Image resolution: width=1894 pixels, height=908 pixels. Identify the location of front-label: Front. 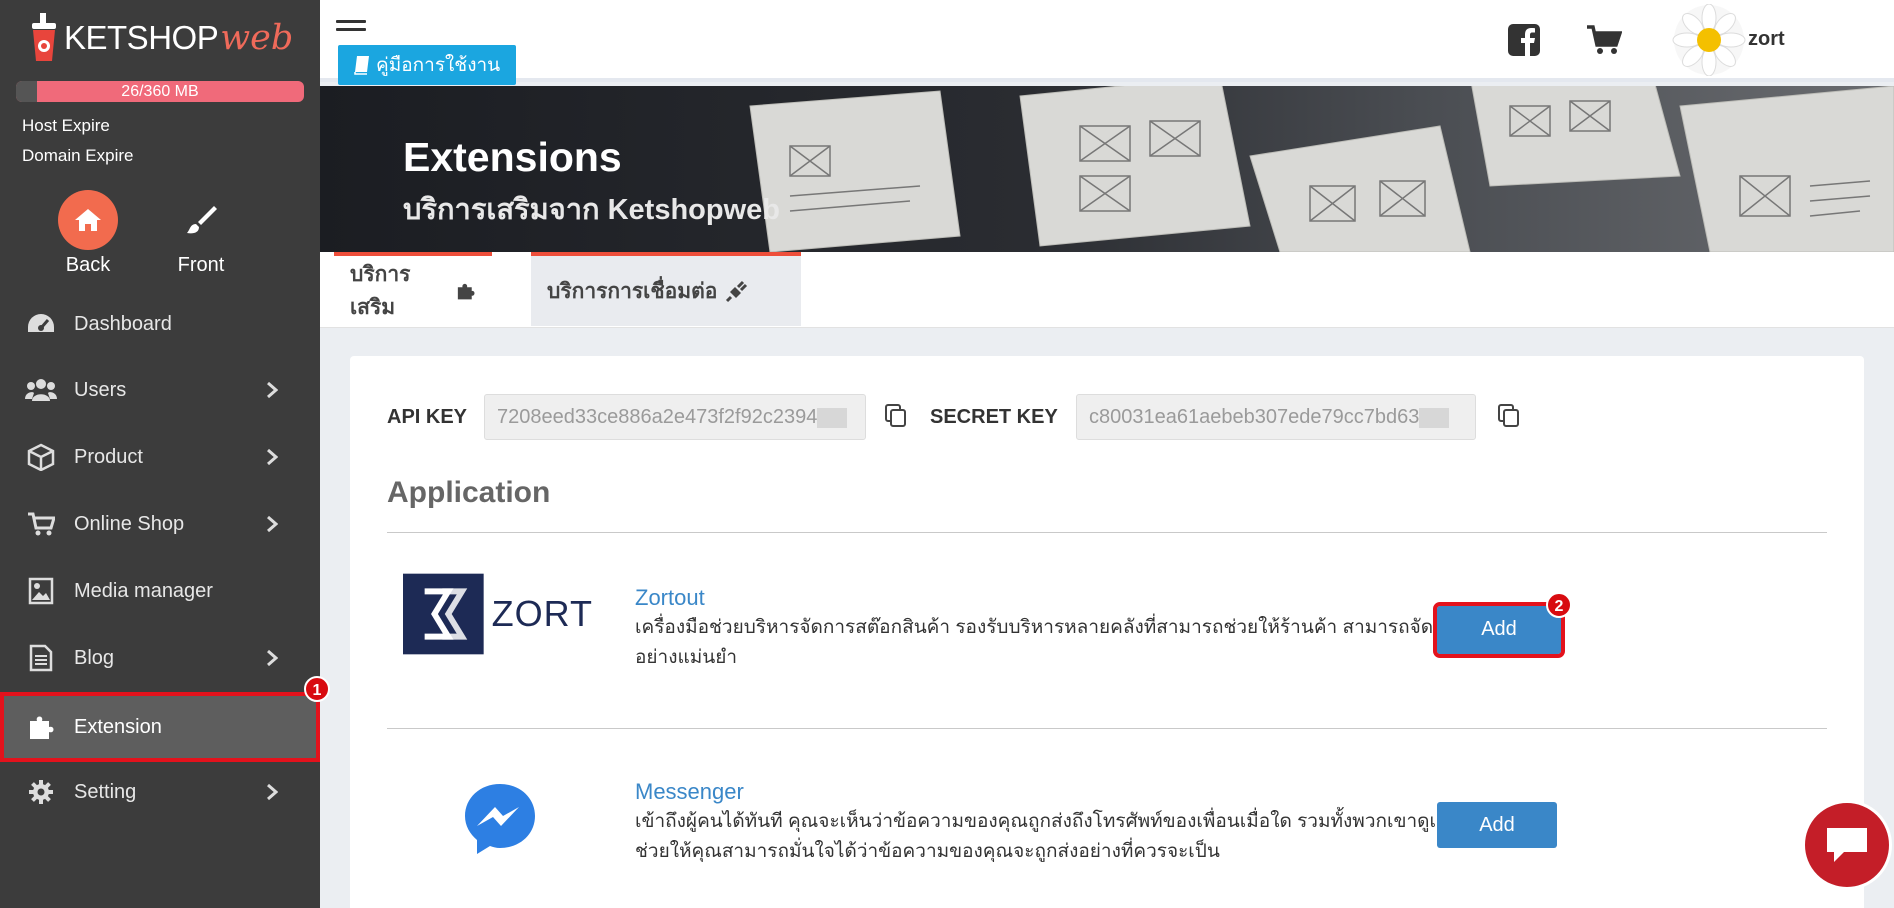
(201, 265).